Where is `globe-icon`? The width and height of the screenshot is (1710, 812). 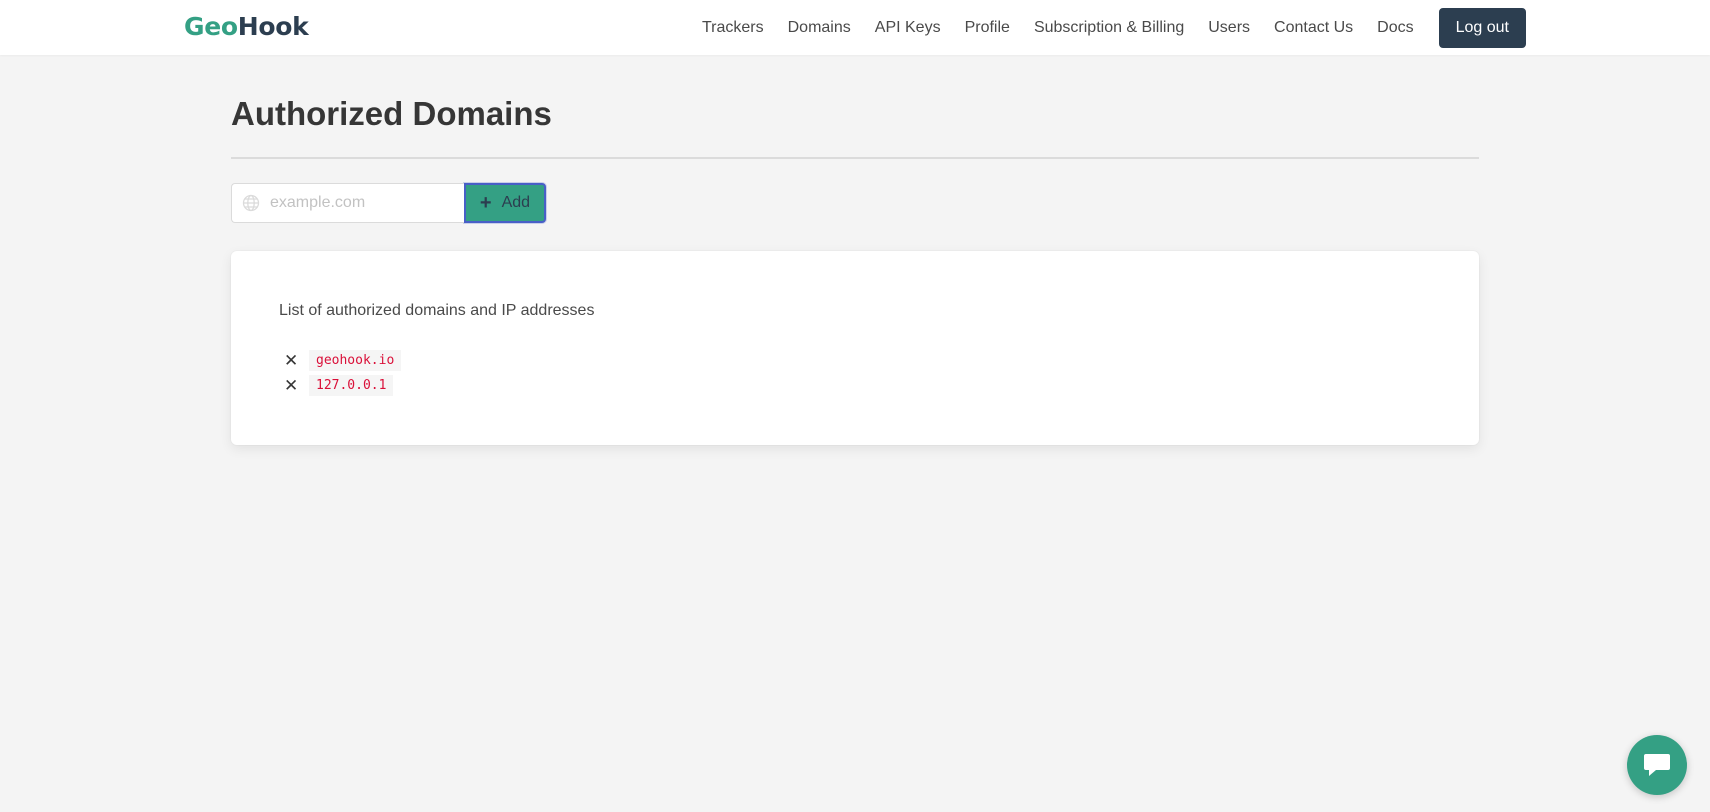 globe-icon is located at coordinates (251, 203).